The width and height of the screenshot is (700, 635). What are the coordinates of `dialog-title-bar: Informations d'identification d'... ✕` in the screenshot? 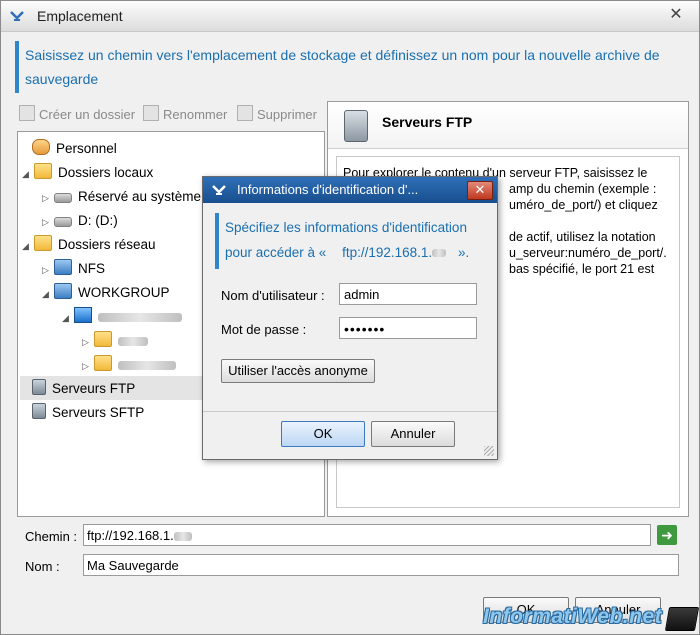 It's located at (350, 190).